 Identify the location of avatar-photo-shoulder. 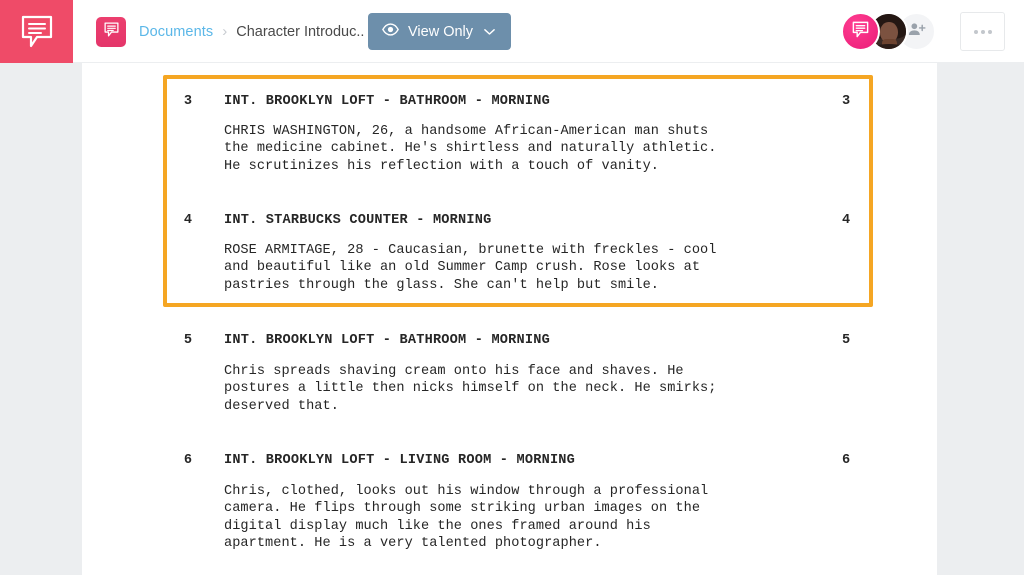
(888, 46).